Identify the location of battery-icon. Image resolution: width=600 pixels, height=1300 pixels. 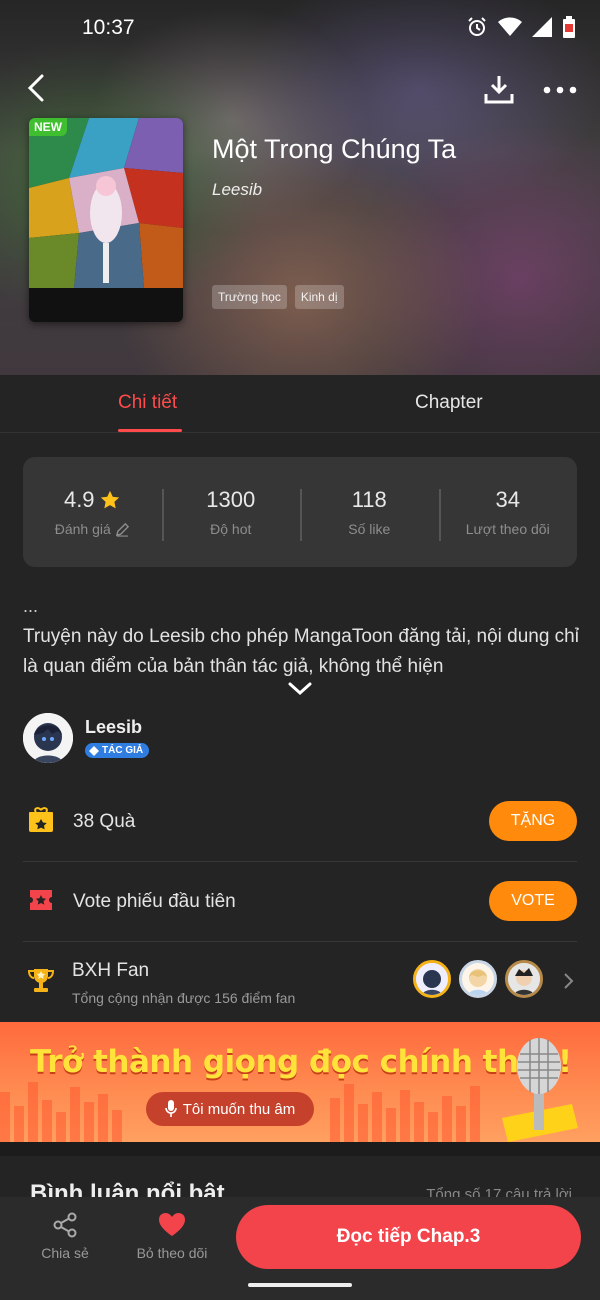
(569, 29).